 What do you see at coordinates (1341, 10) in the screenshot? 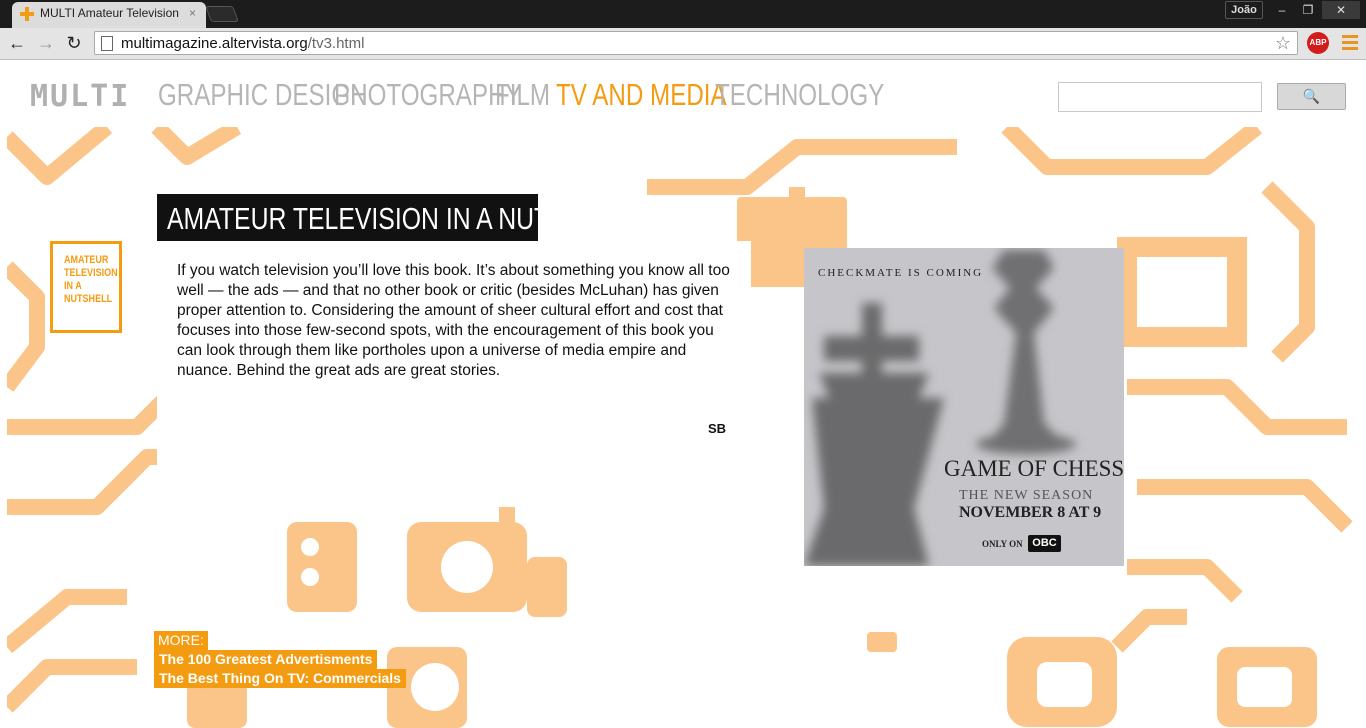
I see `window-close-icon: ✕` at bounding box center [1341, 10].